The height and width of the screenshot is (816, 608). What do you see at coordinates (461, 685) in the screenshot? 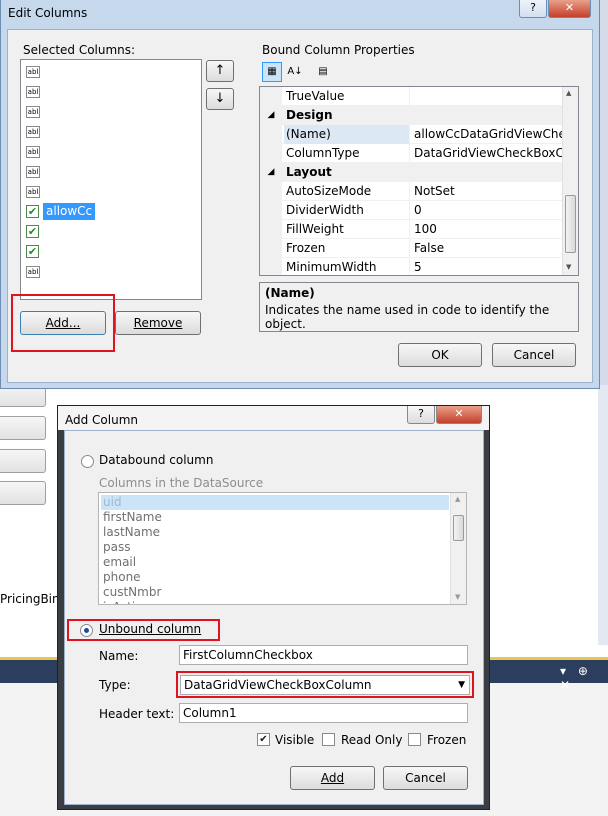
I see `chevron-down-icon: ▼` at bounding box center [461, 685].